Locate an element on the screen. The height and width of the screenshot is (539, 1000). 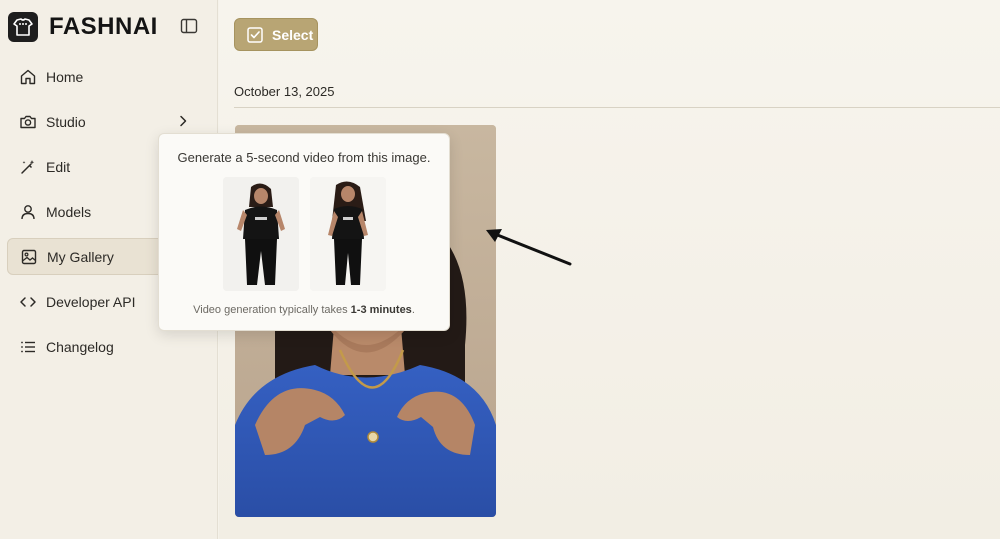
brand: FASHNAI is located at coordinates (84, 27).